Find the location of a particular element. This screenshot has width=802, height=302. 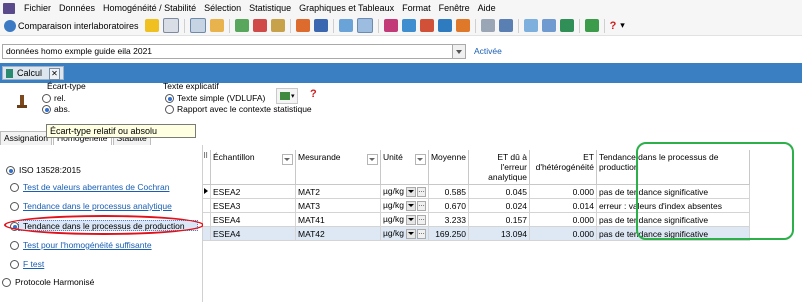

document-icon is located at coordinates (197, 25).